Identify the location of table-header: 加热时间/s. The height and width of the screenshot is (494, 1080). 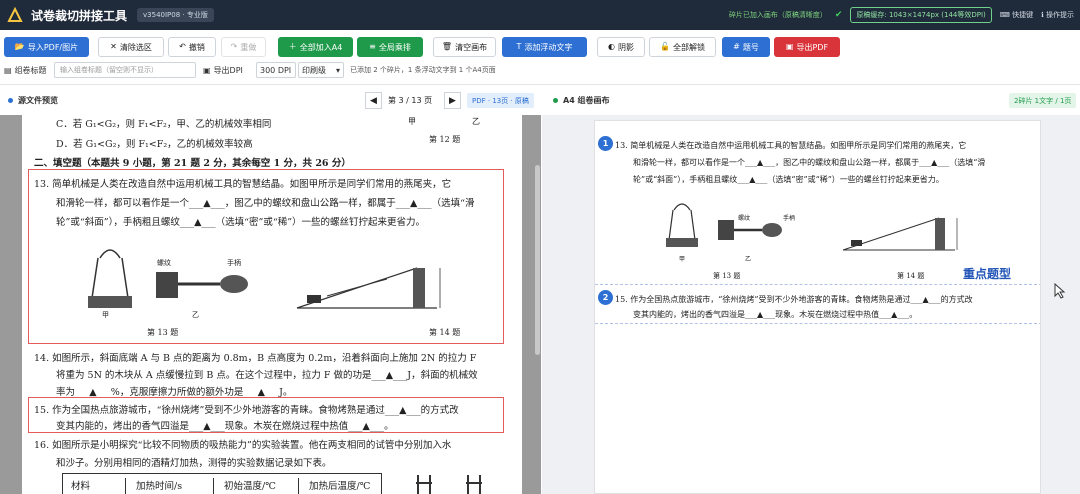
(153, 486).